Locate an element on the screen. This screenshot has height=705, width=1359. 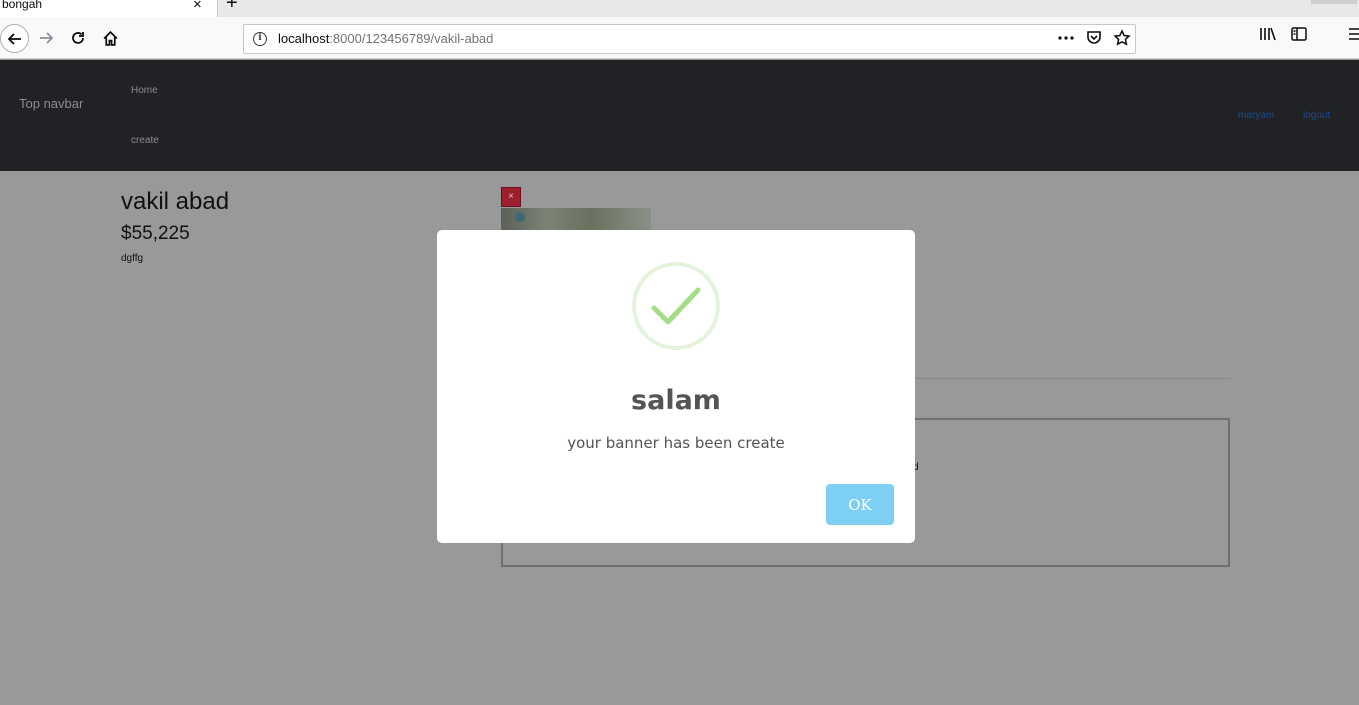
url-text: localhost:8000/123456789/vakil-abad is located at coordinates (385, 38).